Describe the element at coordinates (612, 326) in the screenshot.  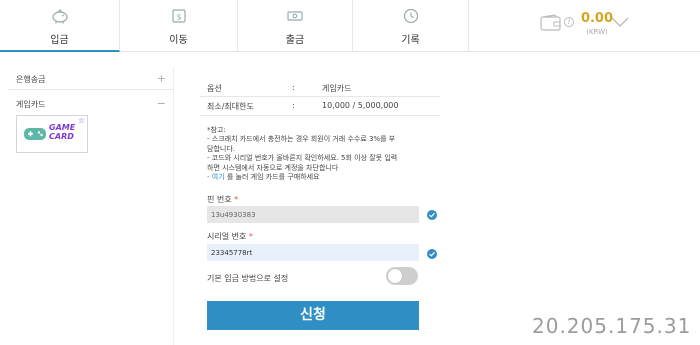
I see `ip-watermark: 20.205.175.31` at that location.